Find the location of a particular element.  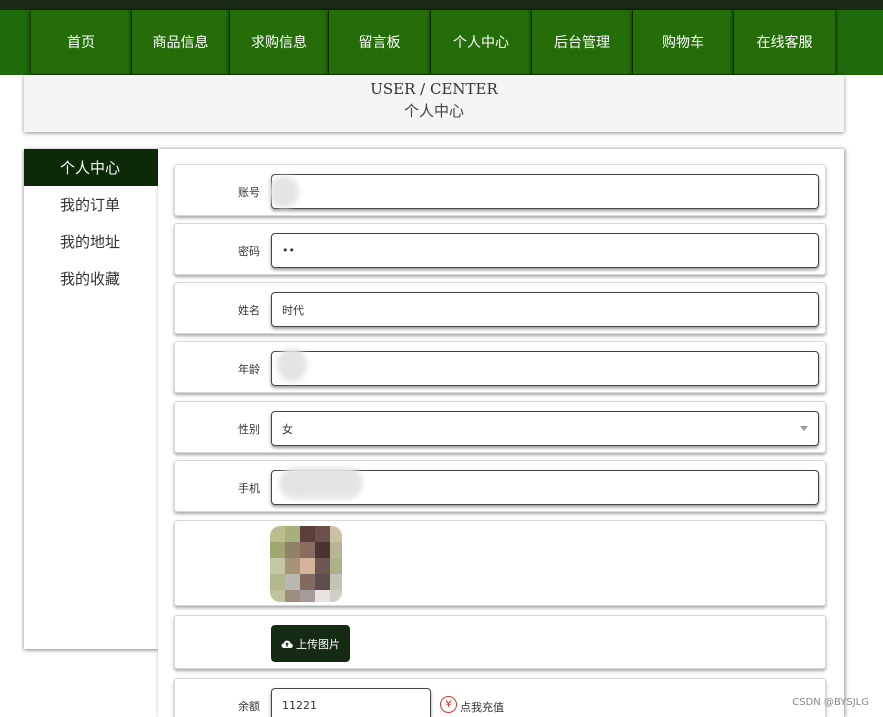

nav-item-cart: 购物车 is located at coordinates (683, 42).